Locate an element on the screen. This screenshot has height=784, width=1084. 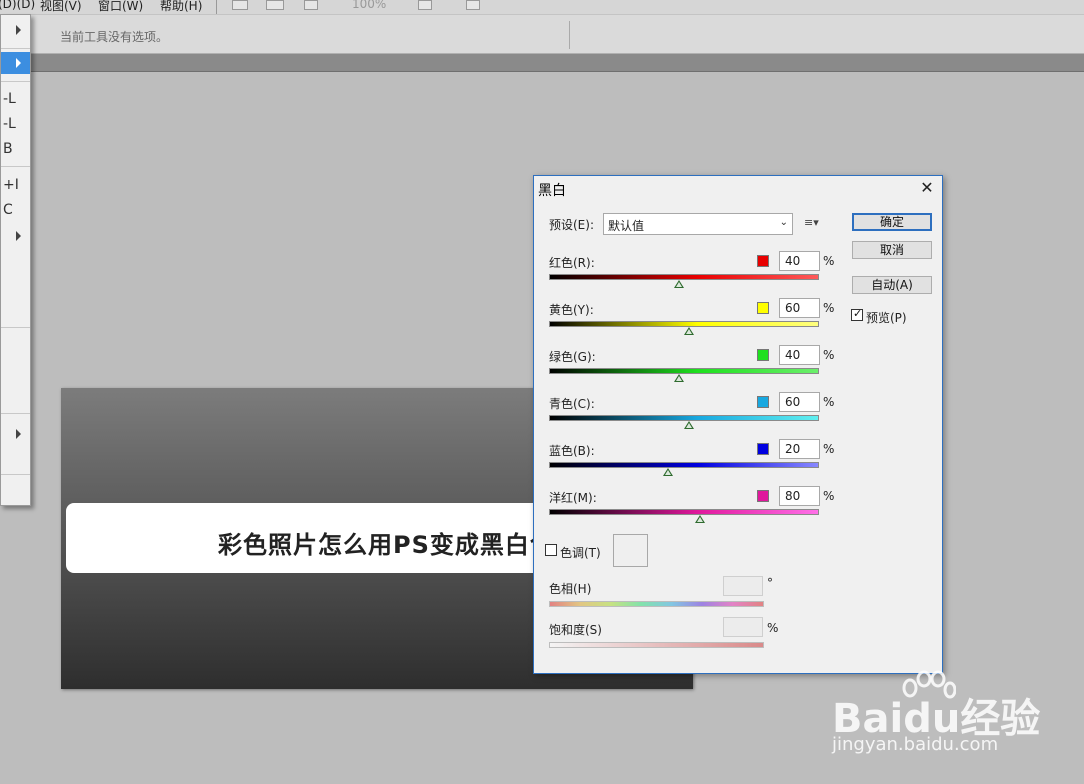
hue-label: 色相(H) is located at coordinates (570, 589).